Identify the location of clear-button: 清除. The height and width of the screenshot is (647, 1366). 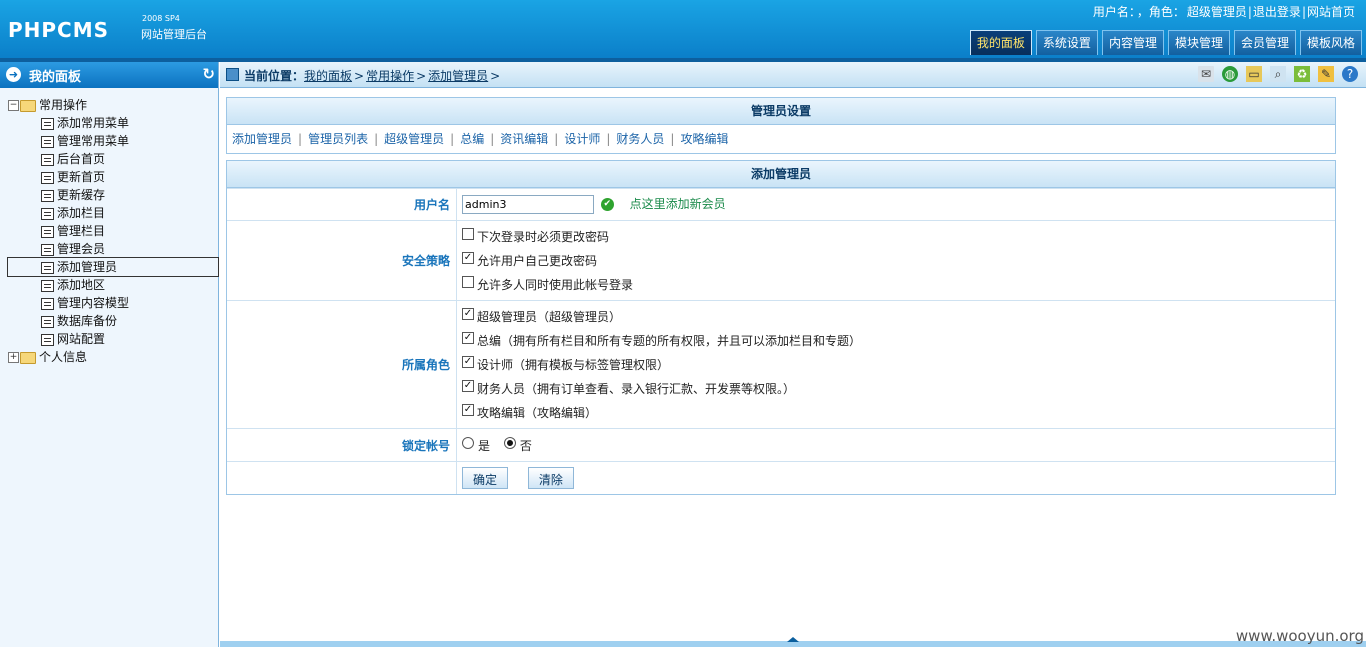
(550, 477).